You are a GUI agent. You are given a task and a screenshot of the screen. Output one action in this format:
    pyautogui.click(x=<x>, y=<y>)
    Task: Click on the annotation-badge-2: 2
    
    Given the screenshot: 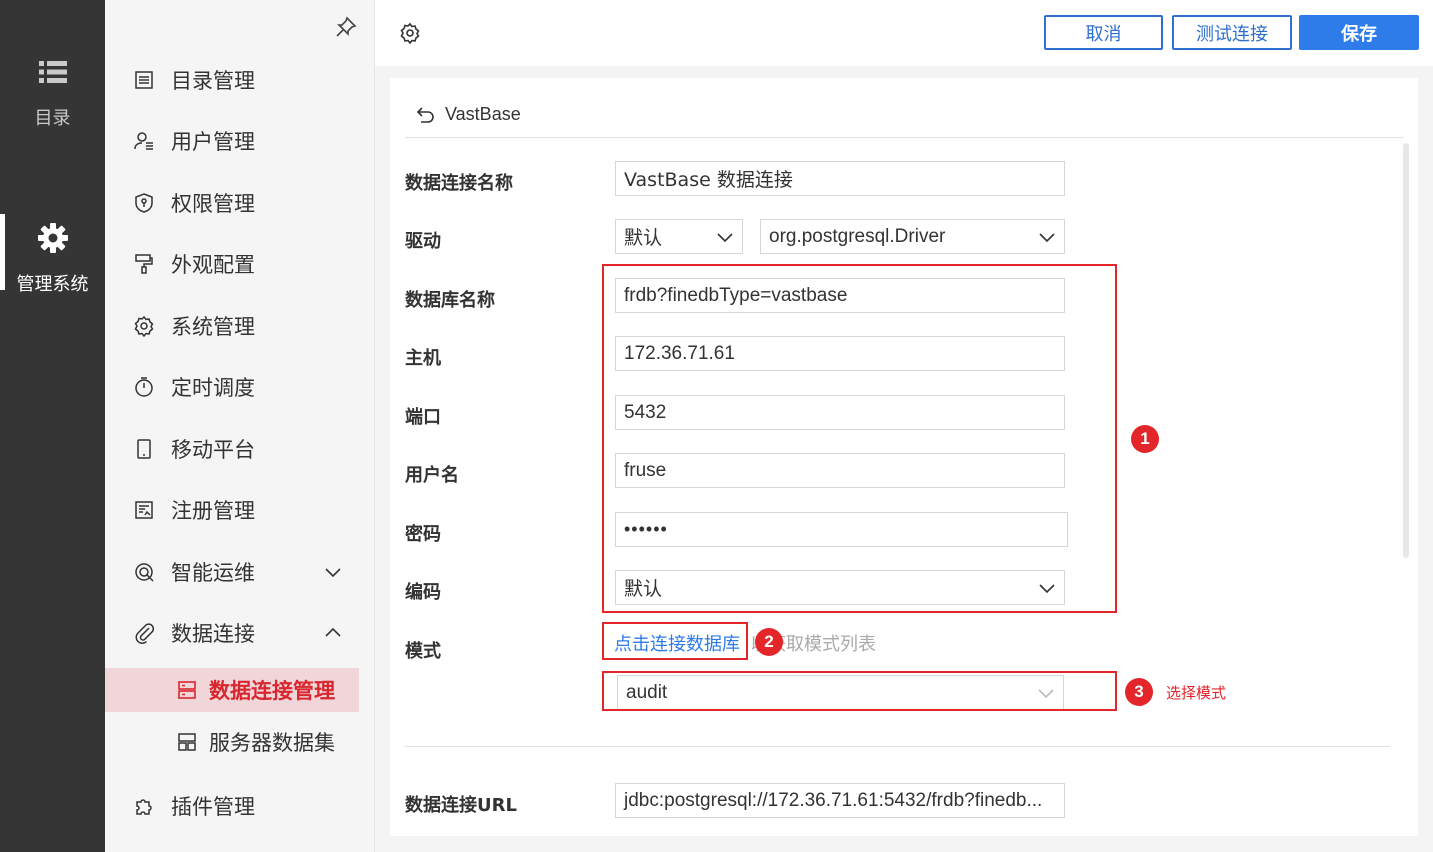 What is the action you would take?
    pyautogui.click(x=769, y=642)
    